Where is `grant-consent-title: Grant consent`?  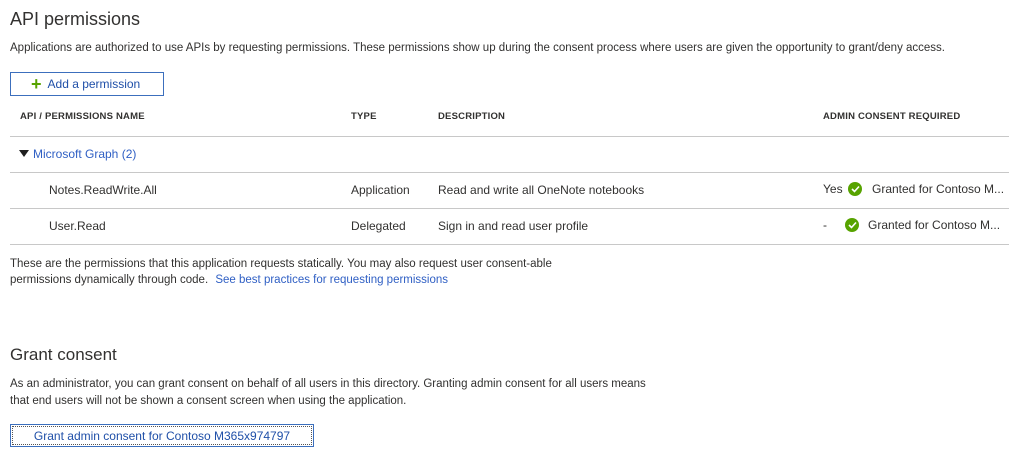
grant-consent-title: Grant consent is located at coordinates (63, 354).